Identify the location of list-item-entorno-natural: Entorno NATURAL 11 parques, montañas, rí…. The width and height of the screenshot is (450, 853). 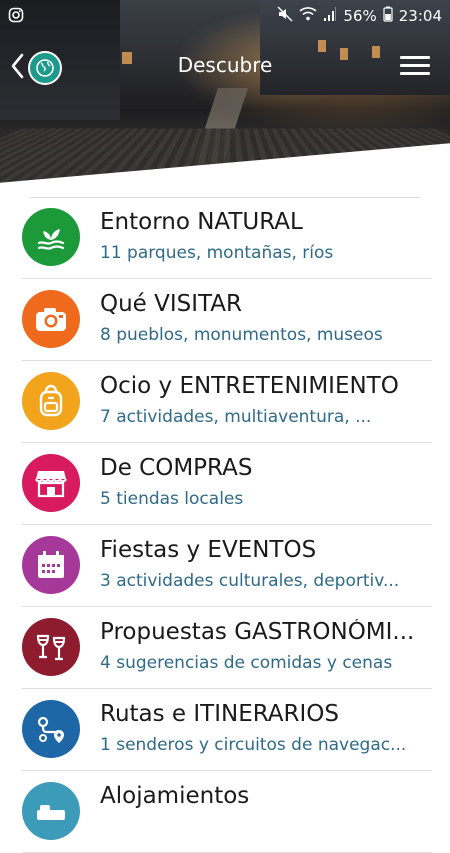
(227, 238).